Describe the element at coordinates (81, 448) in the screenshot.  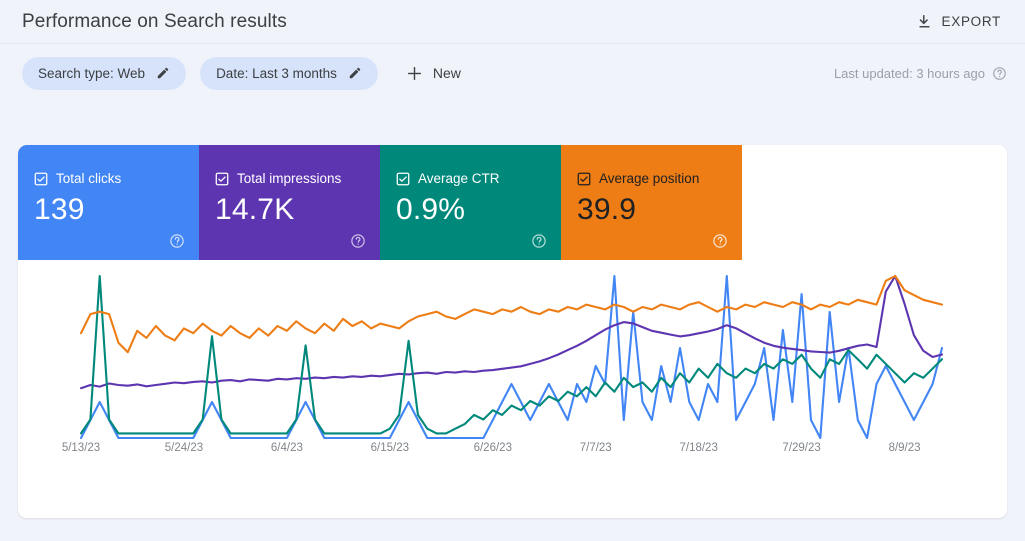
I see `x-axis-tick-label: 5/13/23` at that location.